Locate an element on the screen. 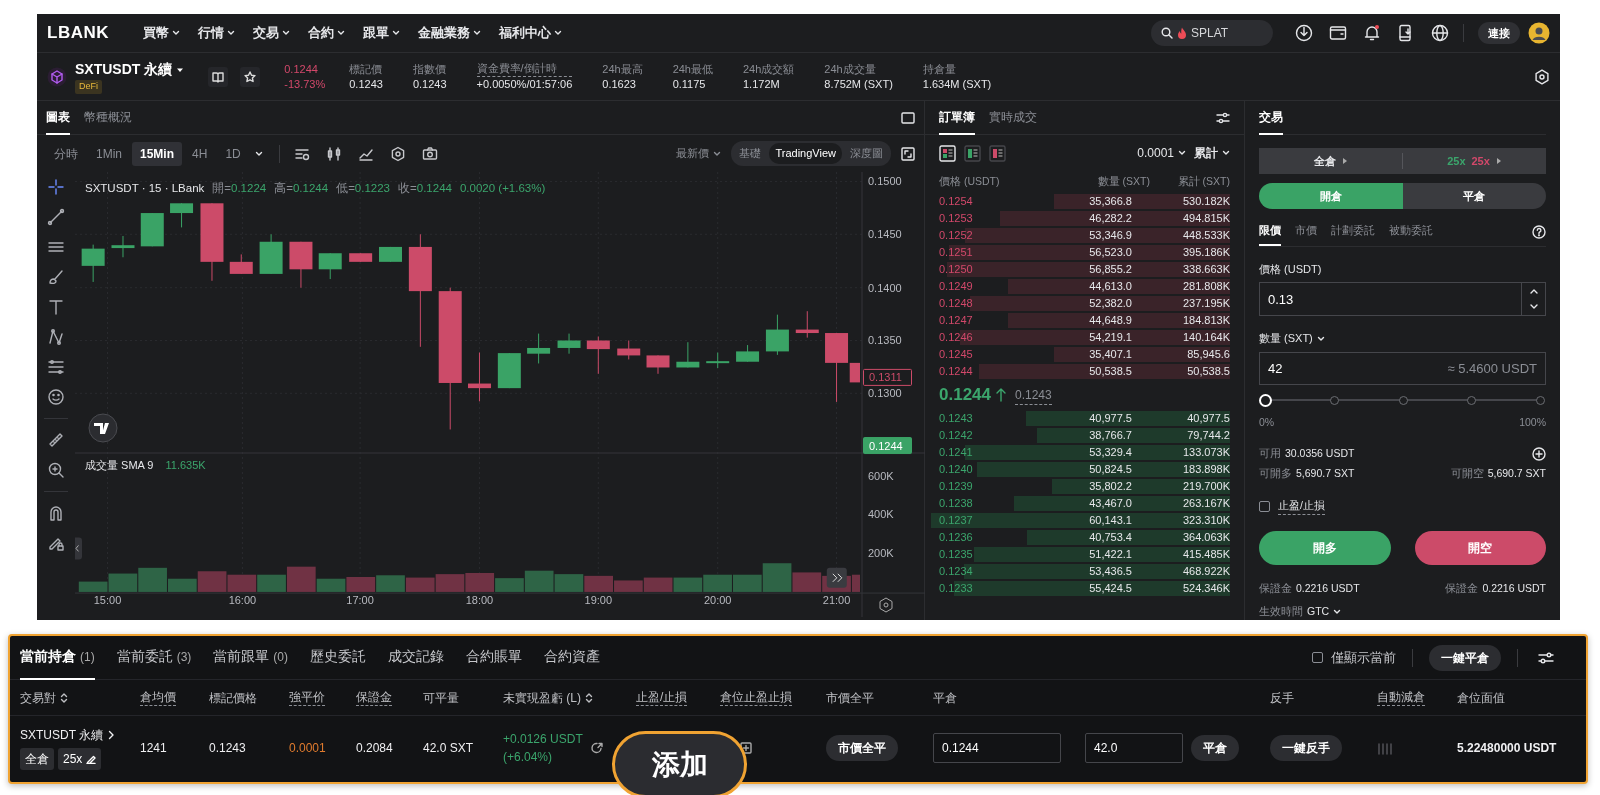  crosshair-icon is located at coordinates (56, 187).